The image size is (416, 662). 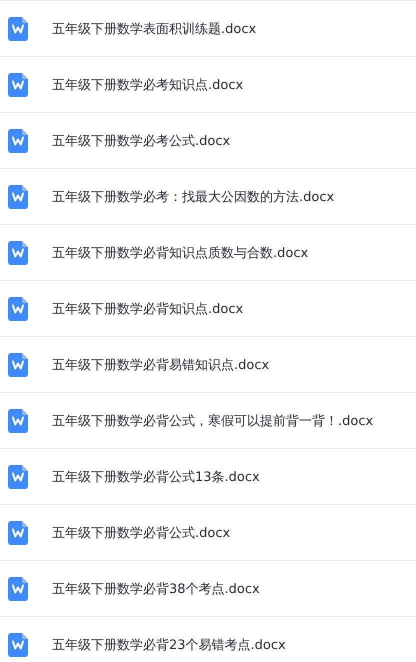 I want to click on file-name: 五年级下册数学必背公式，寒假可以提前背一背！.docx, so click(x=213, y=421).